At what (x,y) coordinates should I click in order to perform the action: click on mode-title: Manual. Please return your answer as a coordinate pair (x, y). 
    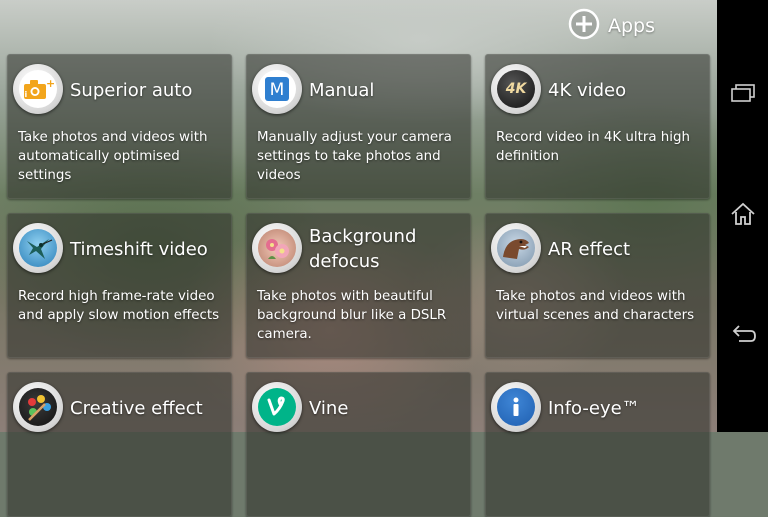
    Looking at the image, I should click on (342, 90).